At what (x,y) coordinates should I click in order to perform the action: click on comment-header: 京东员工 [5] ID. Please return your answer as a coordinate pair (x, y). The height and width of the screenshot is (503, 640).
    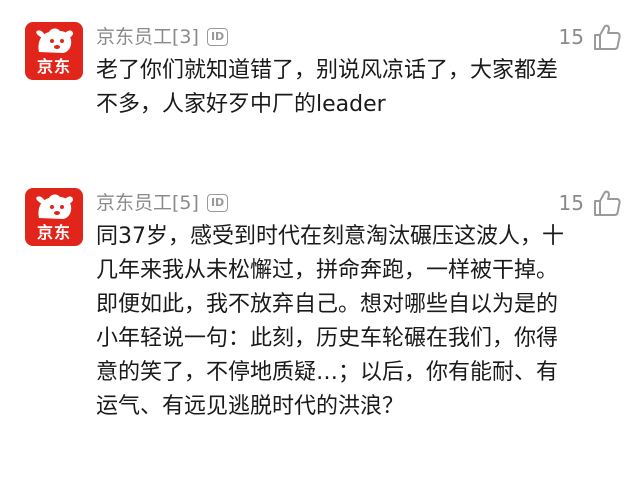
    Looking at the image, I should click on (162, 203).